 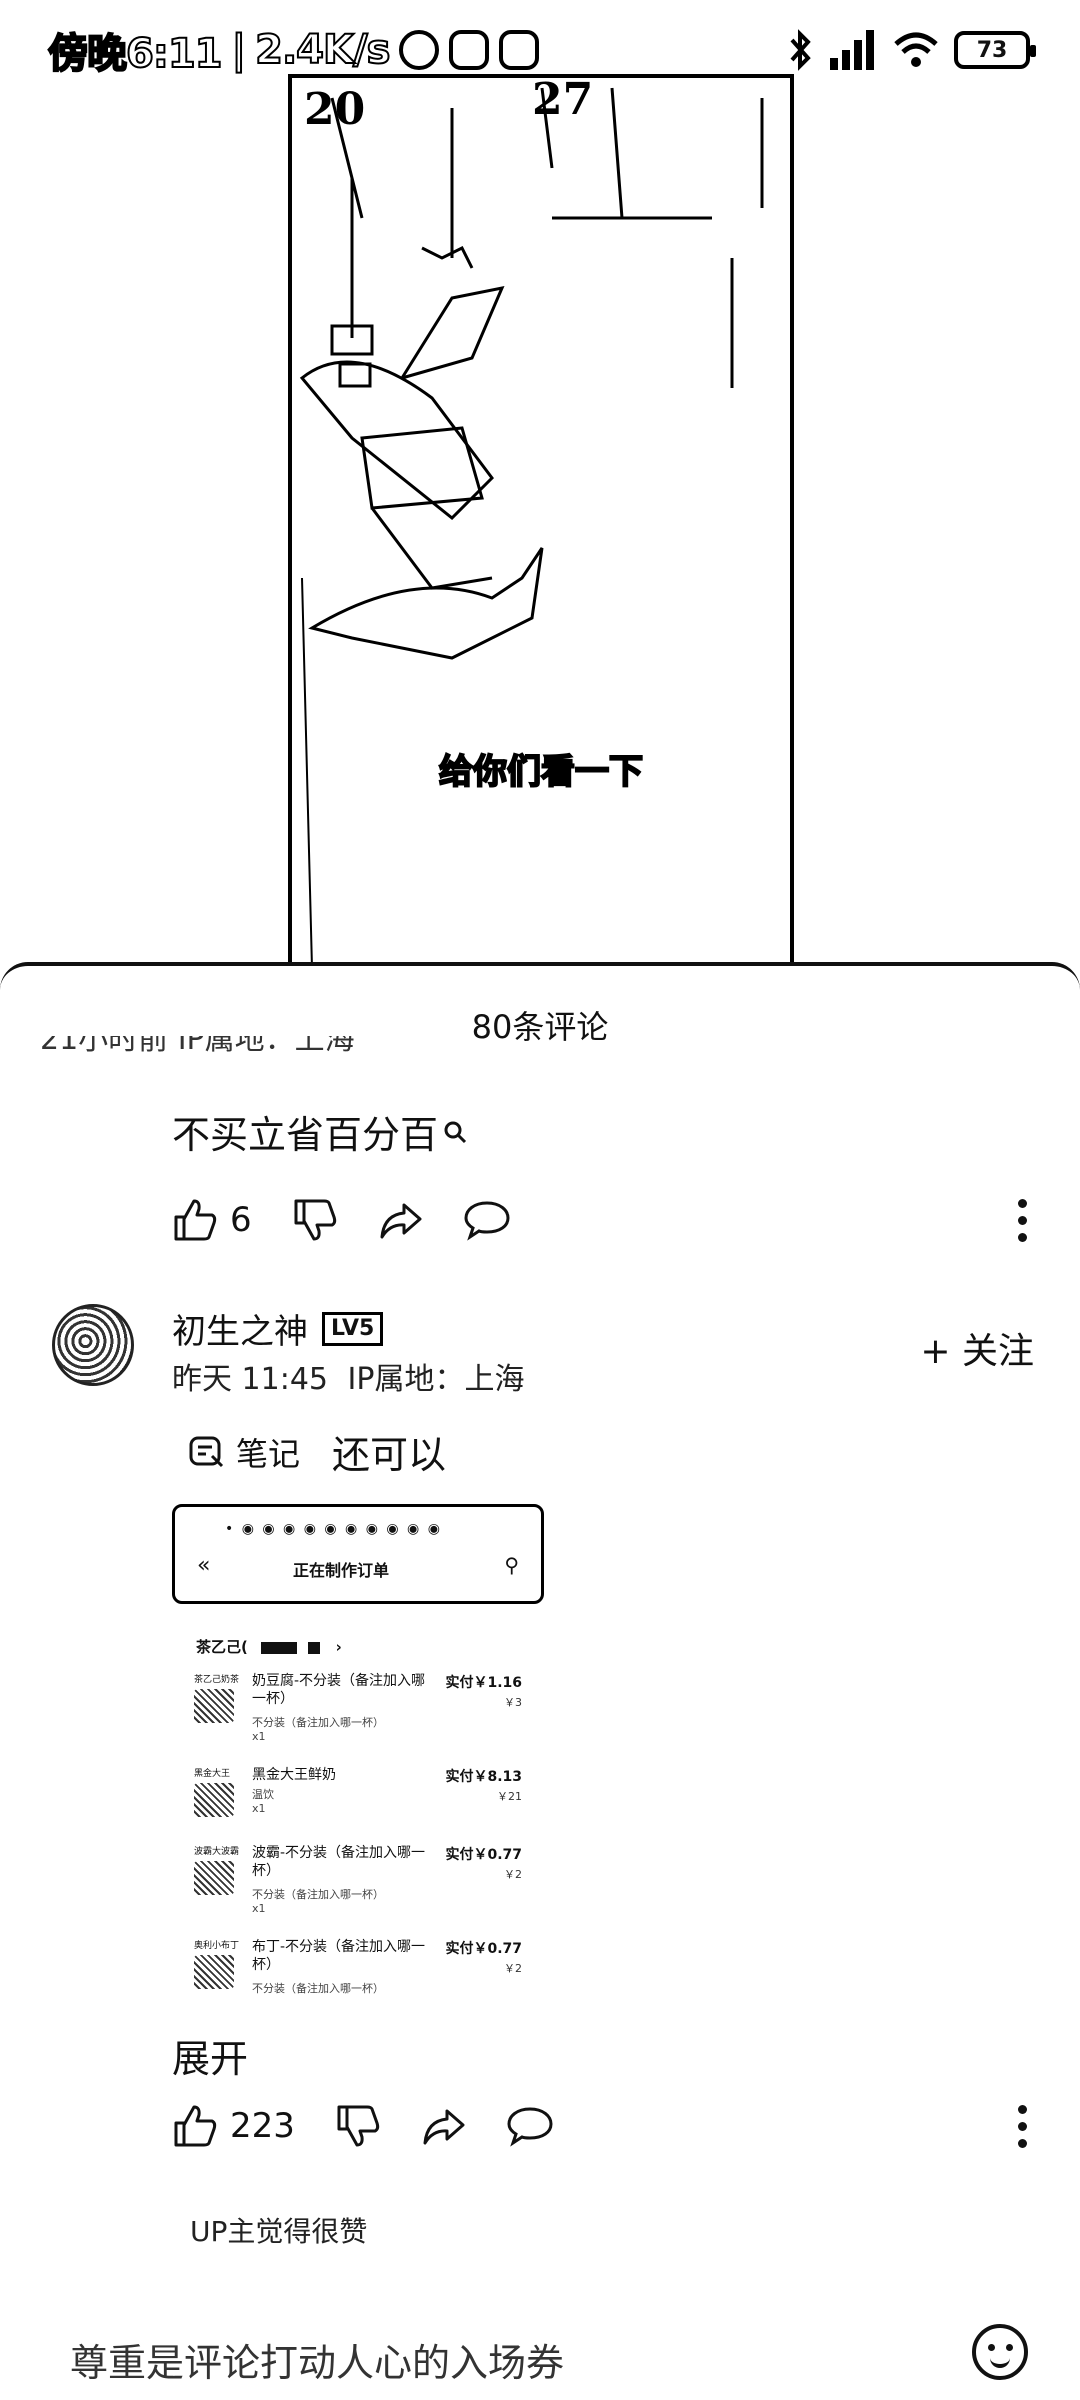 What do you see at coordinates (541, 772) in the screenshot?
I see `video-subtitle: 给你们看一下` at bounding box center [541, 772].